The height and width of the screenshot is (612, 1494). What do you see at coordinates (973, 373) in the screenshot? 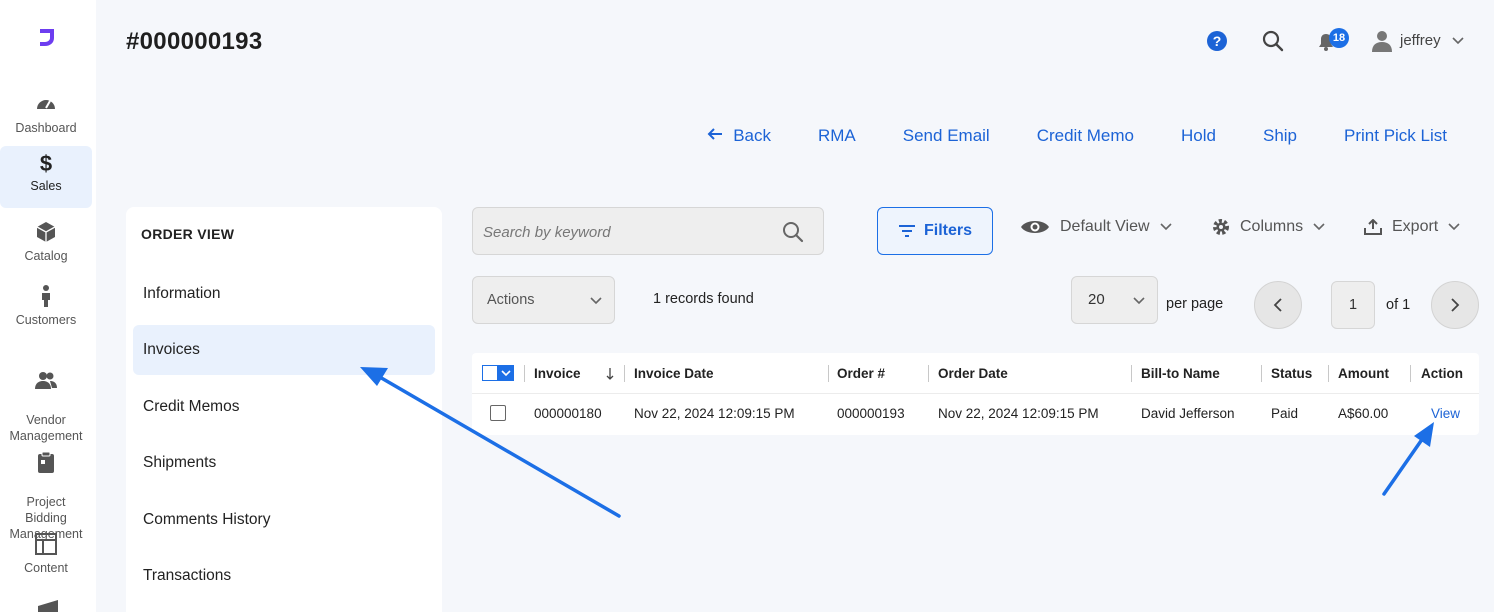
I see `header-order-date: Order Date` at bounding box center [973, 373].